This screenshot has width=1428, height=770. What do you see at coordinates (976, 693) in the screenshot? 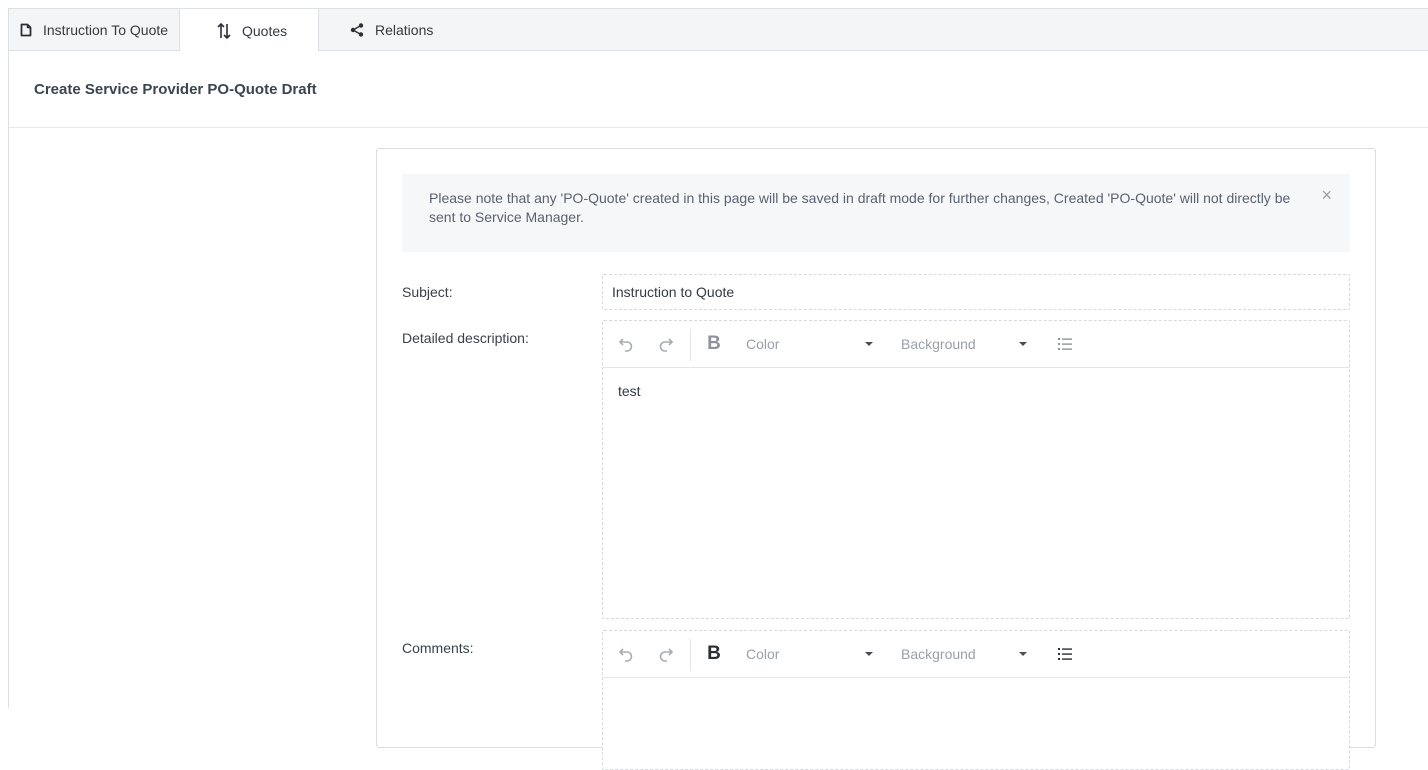
I see `comments-content` at bounding box center [976, 693].